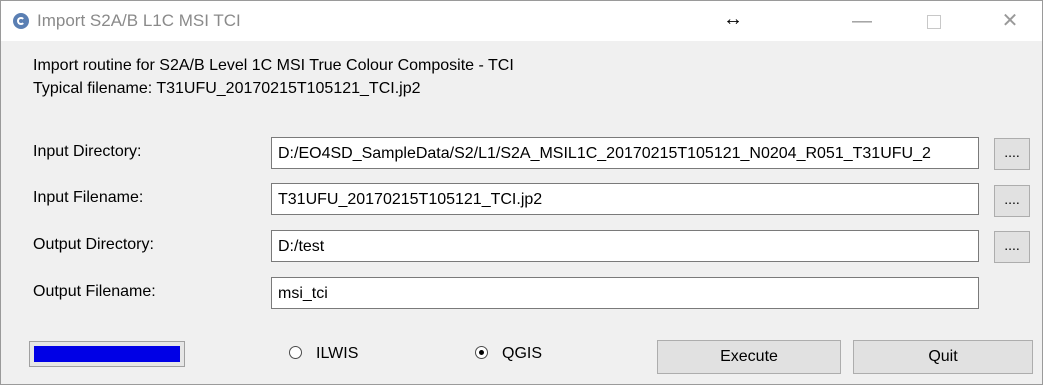 The width and height of the screenshot is (1043, 385). Describe the element at coordinates (139, 20) in the screenshot. I see `window-title: Import S2A/B L1C MSI TCI` at that location.